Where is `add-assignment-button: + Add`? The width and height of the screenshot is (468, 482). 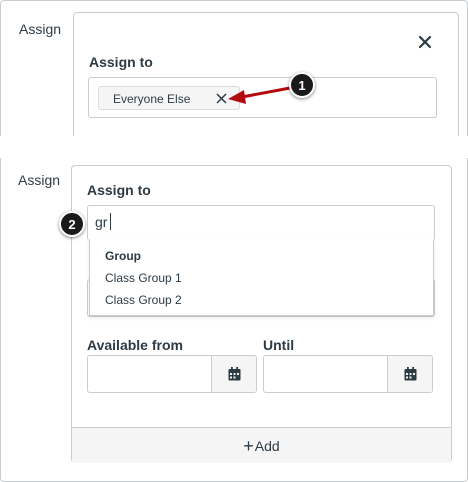 add-assignment-button: + Add is located at coordinates (261, 445).